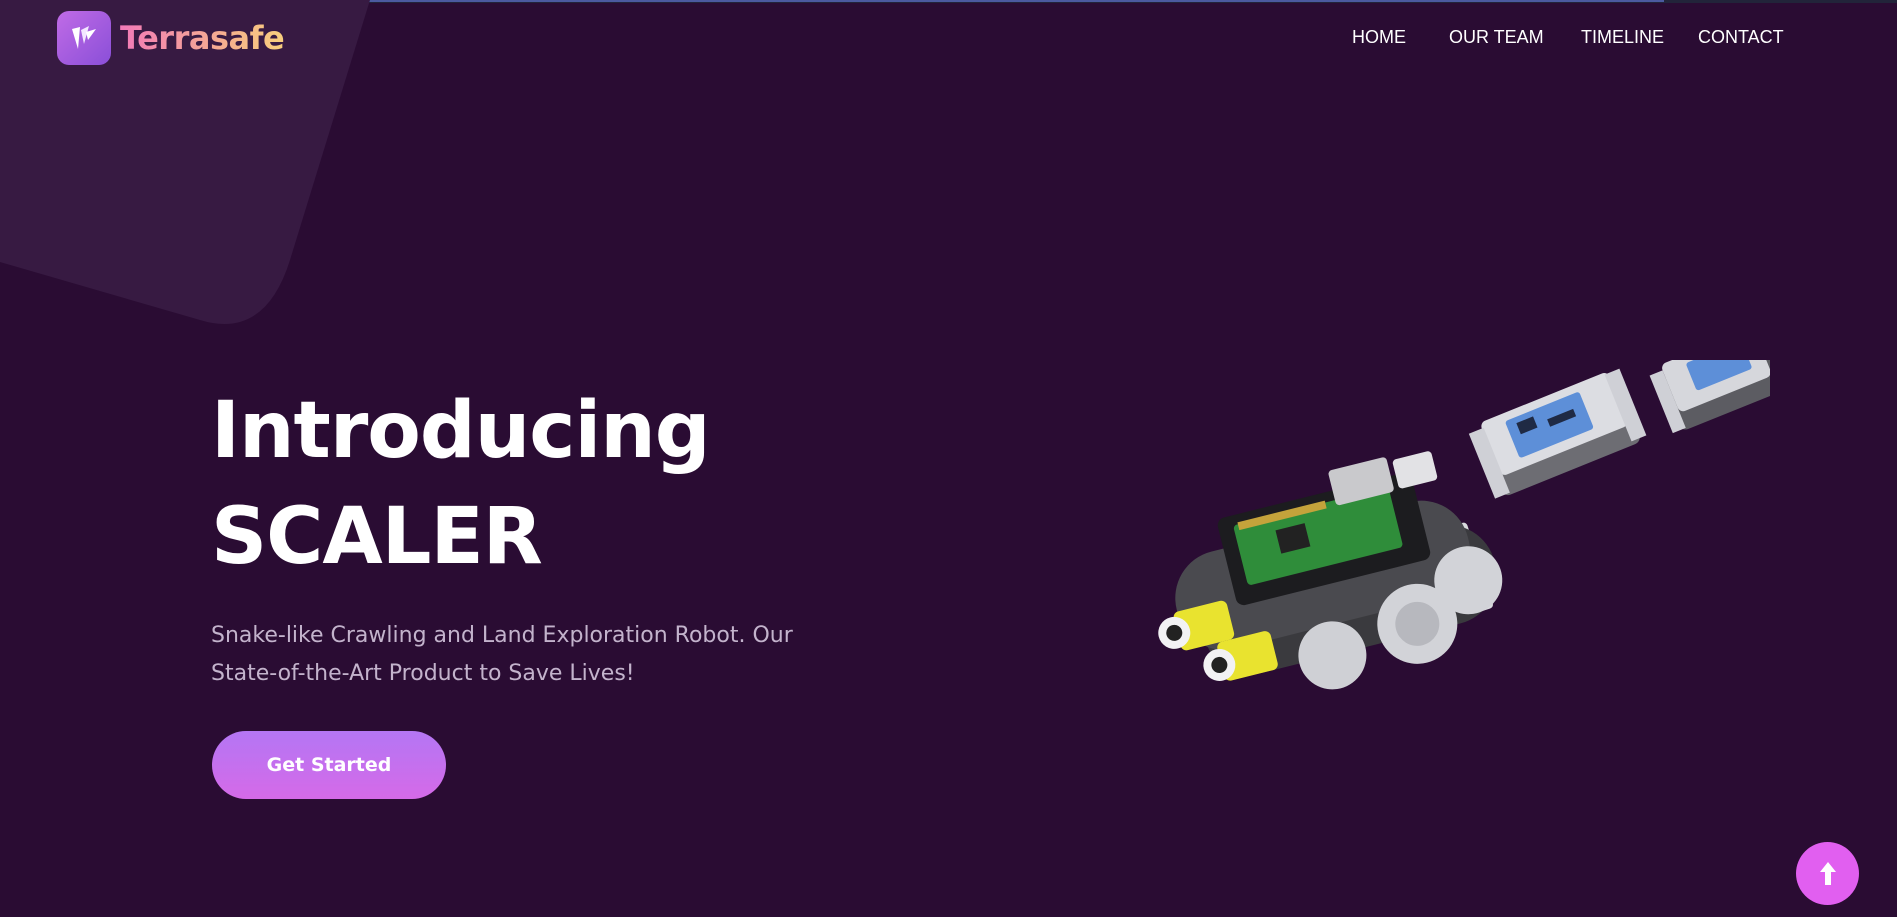 This screenshot has width=1897, height=917. I want to click on get-started-button: Get Started, so click(329, 765).